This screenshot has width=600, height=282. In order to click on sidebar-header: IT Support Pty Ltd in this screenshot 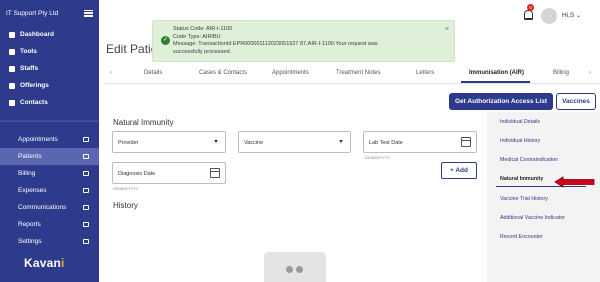, I will do `click(49, 13)`.